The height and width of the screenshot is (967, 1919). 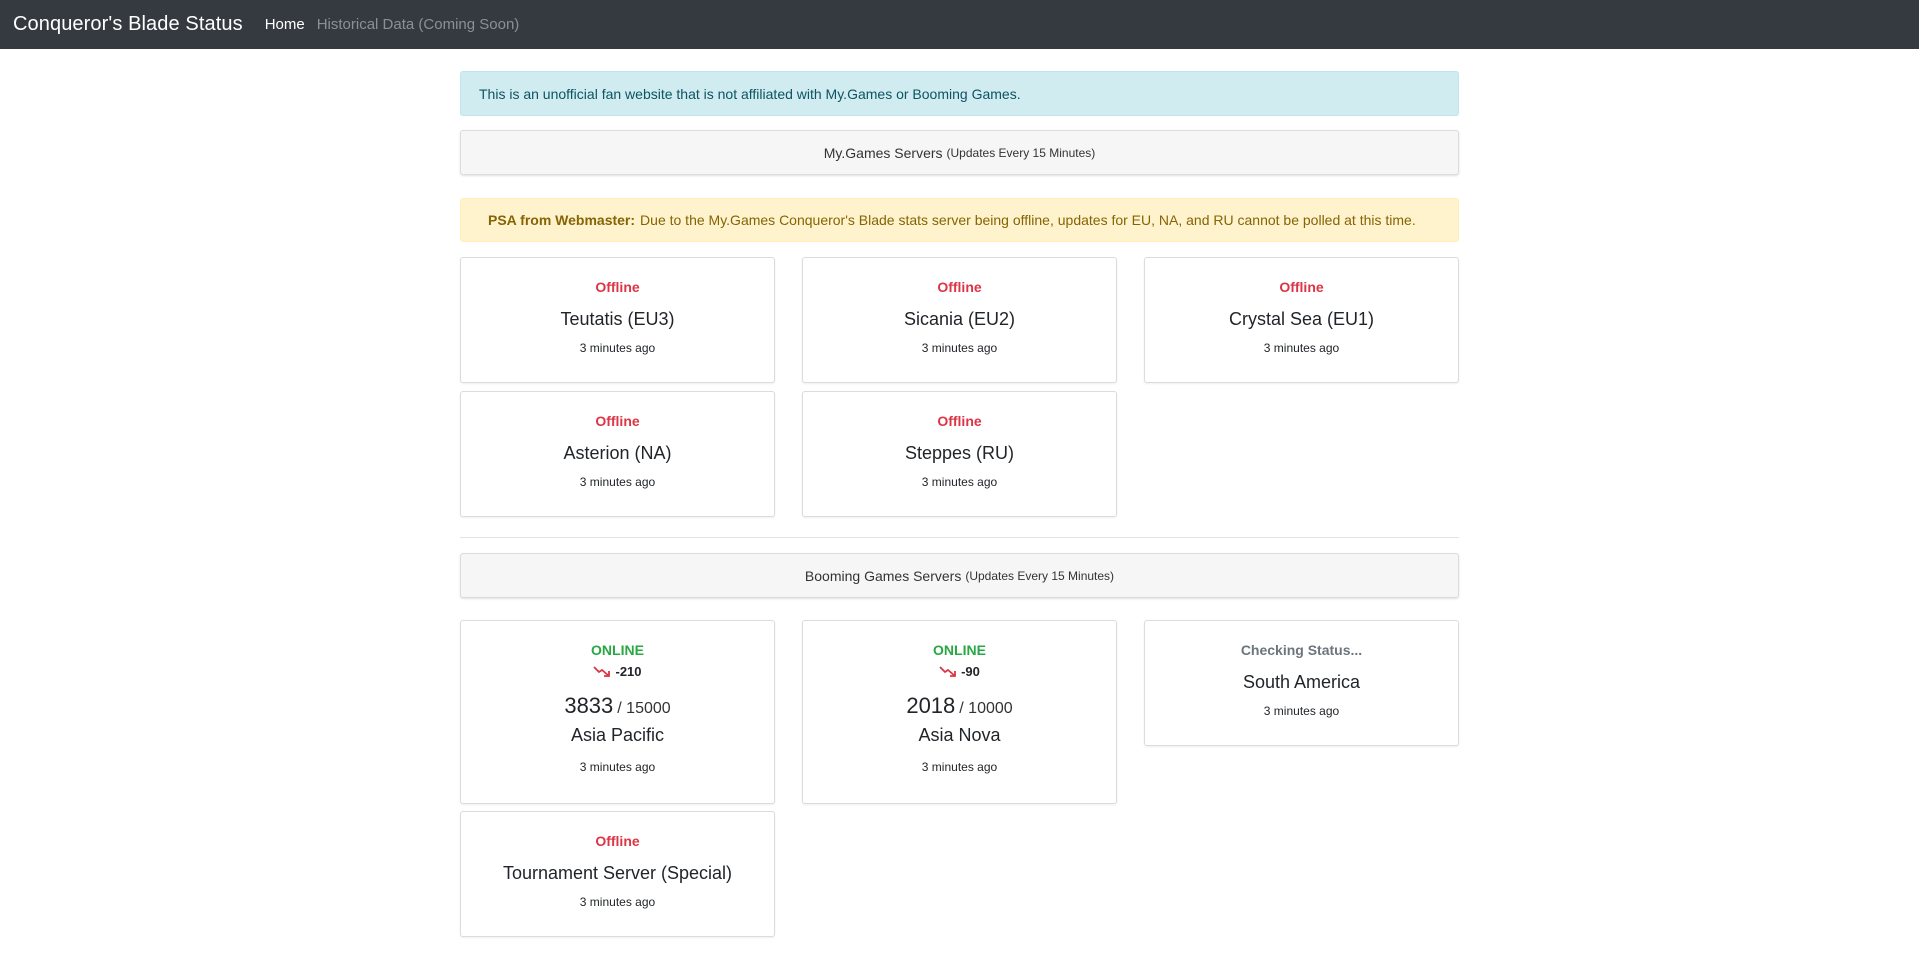 What do you see at coordinates (931, 705) in the screenshot?
I see `current-players: 2018` at bounding box center [931, 705].